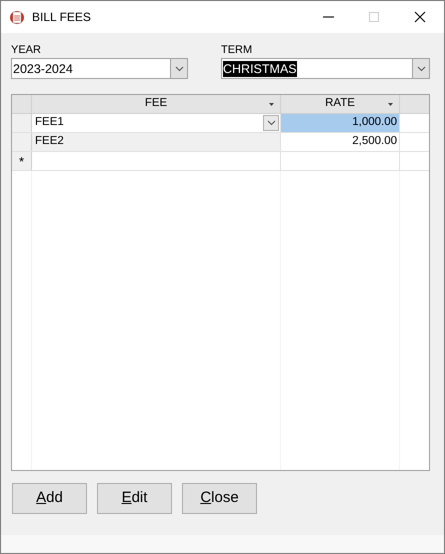 This screenshot has height=554, width=445. What do you see at coordinates (340, 104) in the screenshot?
I see `column-header: RATE` at bounding box center [340, 104].